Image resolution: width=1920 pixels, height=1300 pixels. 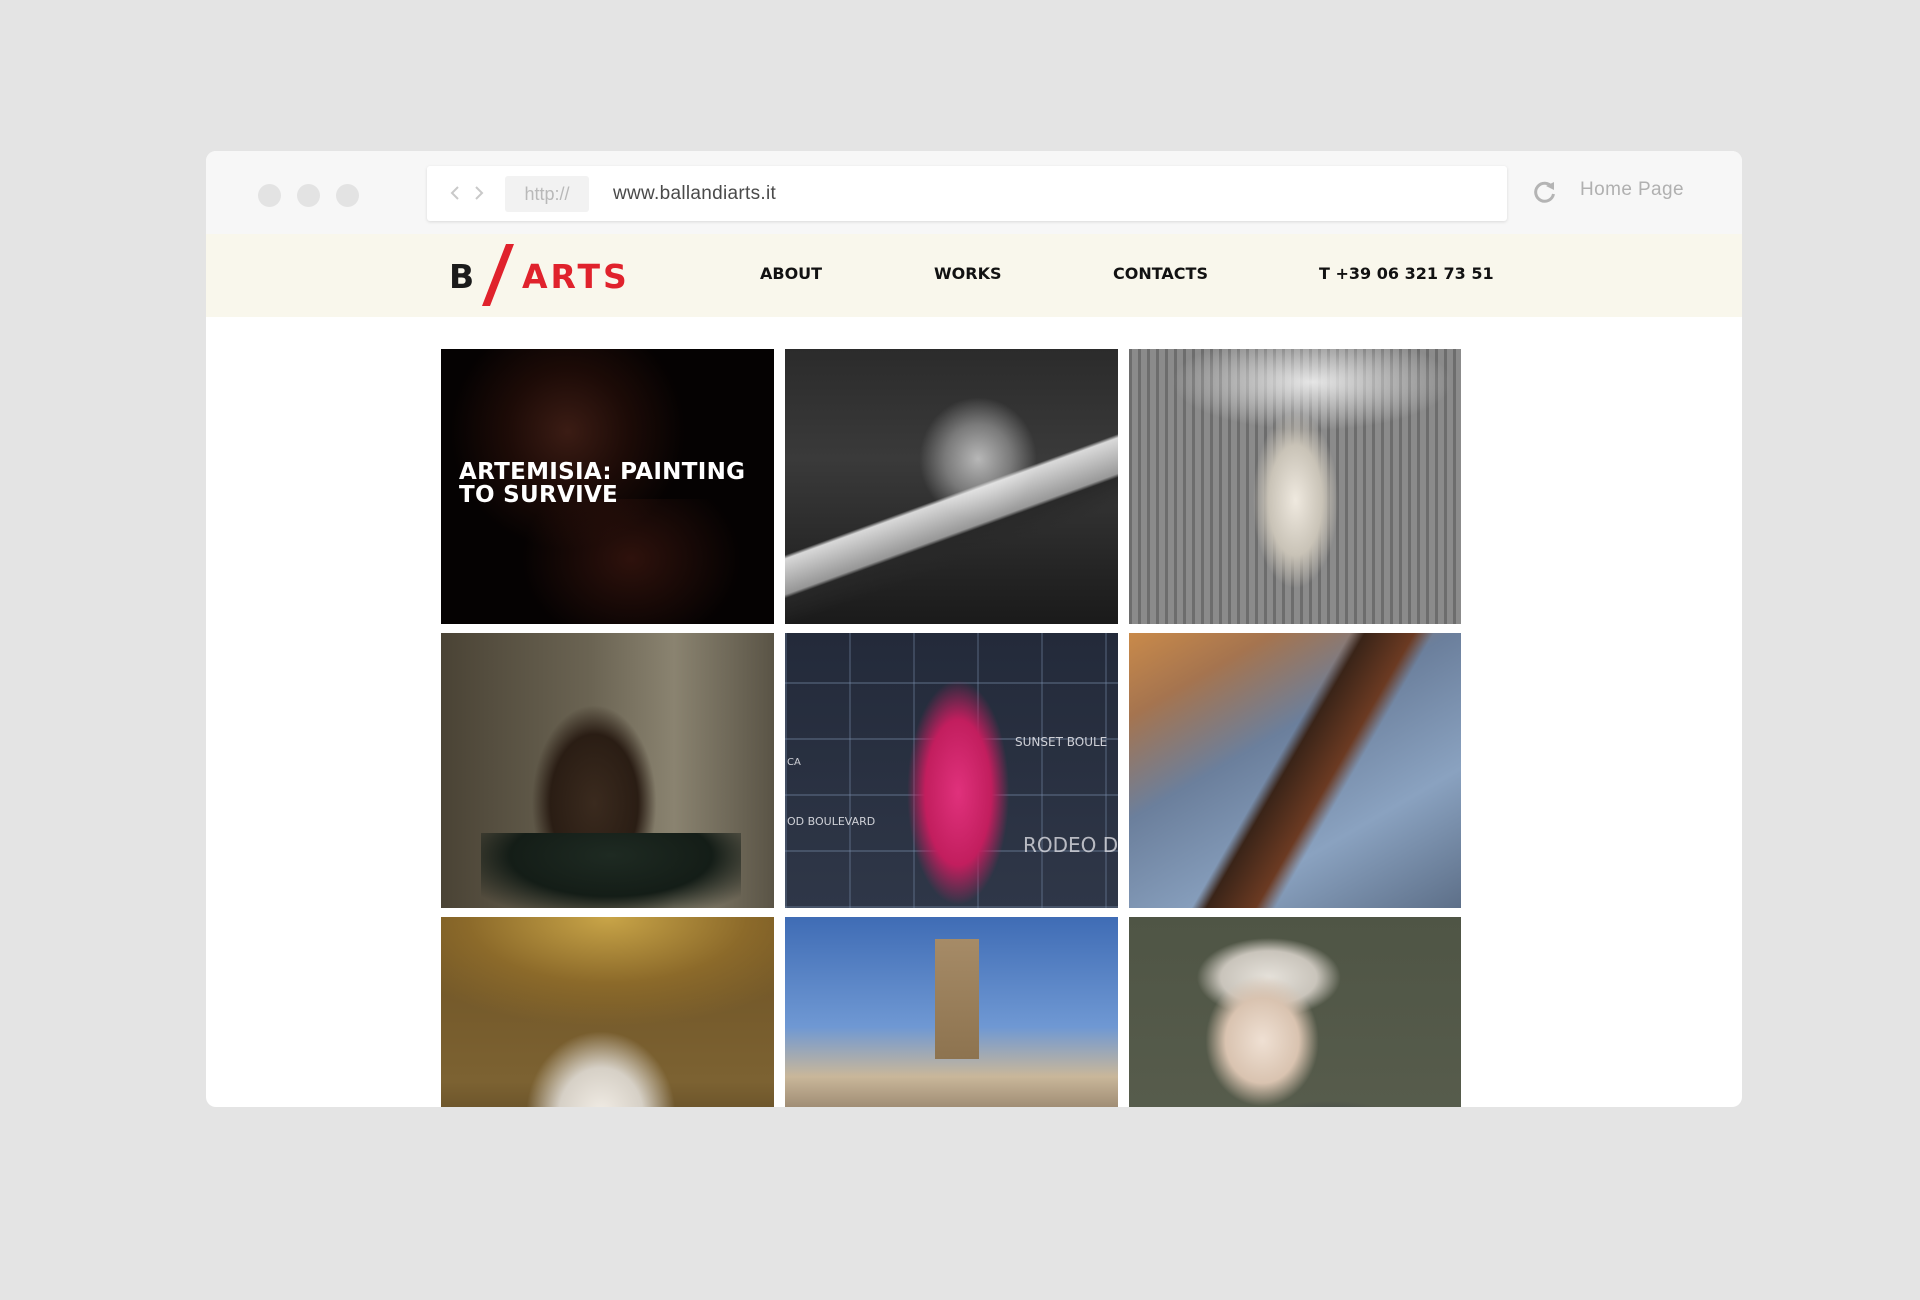 I want to click on reload-icon, so click(x=1545, y=192).